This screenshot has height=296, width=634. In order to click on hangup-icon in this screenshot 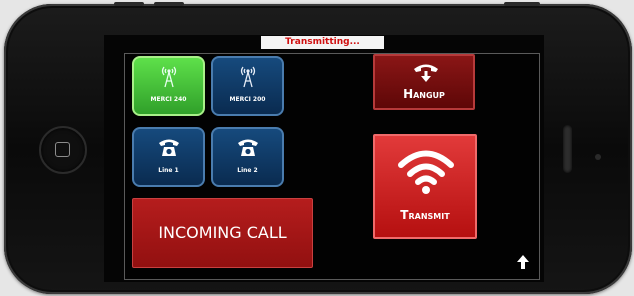, I will do `click(426, 72)`.